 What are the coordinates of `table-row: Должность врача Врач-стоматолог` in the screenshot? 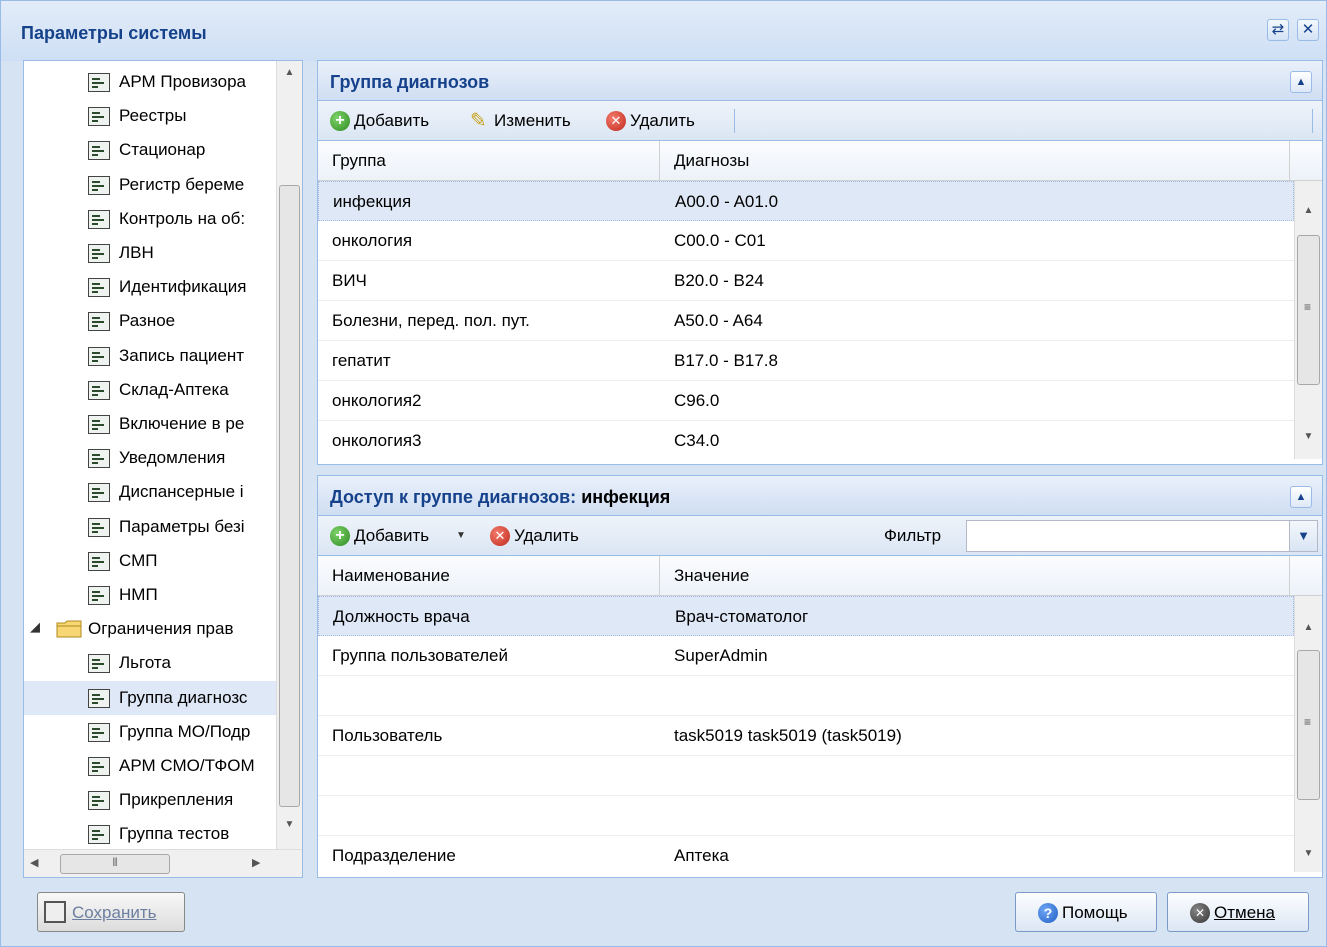 It's located at (806, 616).